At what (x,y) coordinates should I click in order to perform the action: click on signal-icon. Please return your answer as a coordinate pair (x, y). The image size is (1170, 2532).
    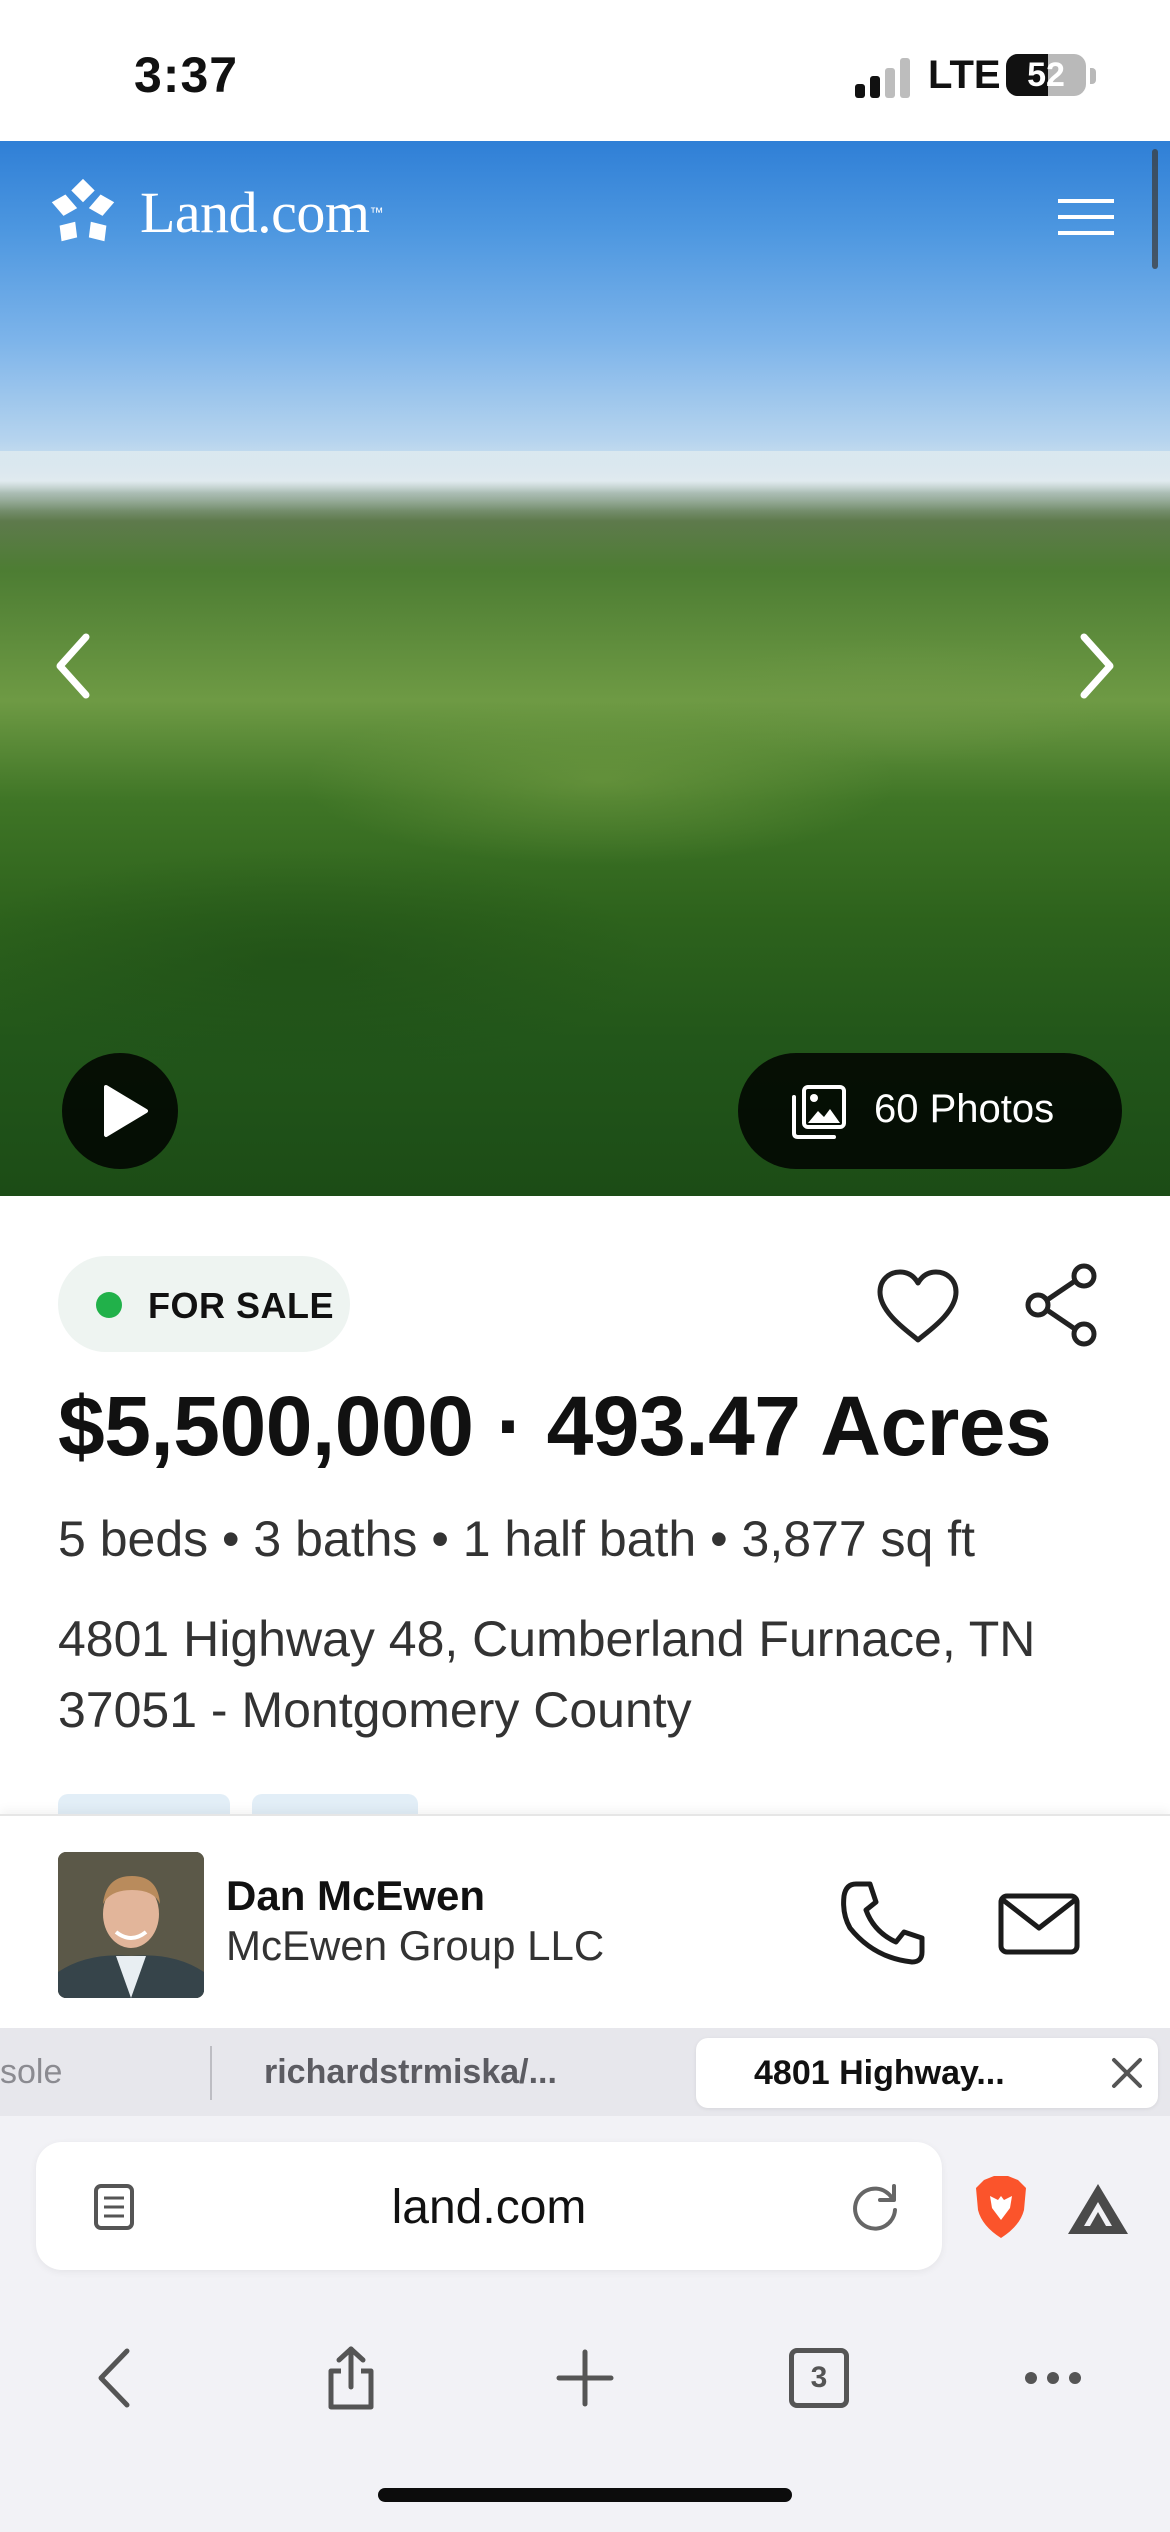
    Looking at the image, I should click on (883, 78).